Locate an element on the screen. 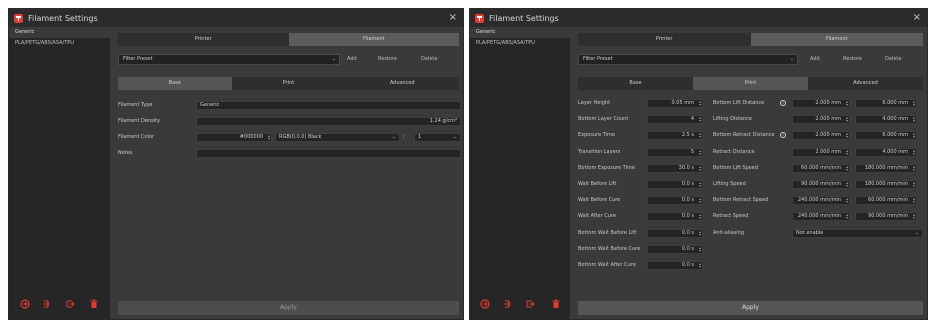 The height and width of the screenshot is (323, 933). filament-color-select: RGB(0,0,0) Black ⌄ is located at coordinates (337, 137).